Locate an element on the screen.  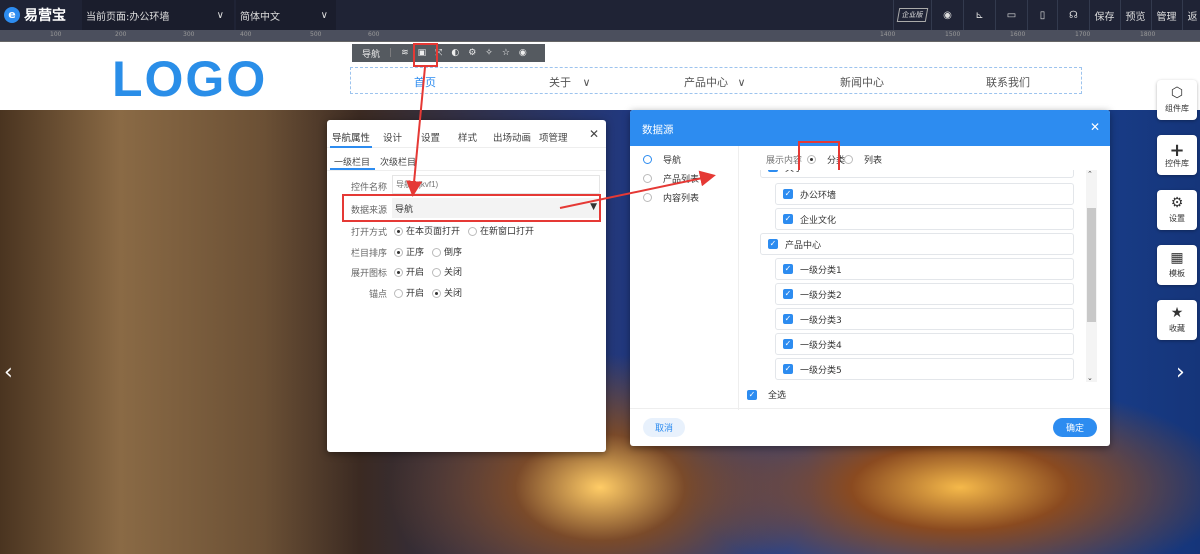
arrow-to-dialog is located at coordinates (637, 189).